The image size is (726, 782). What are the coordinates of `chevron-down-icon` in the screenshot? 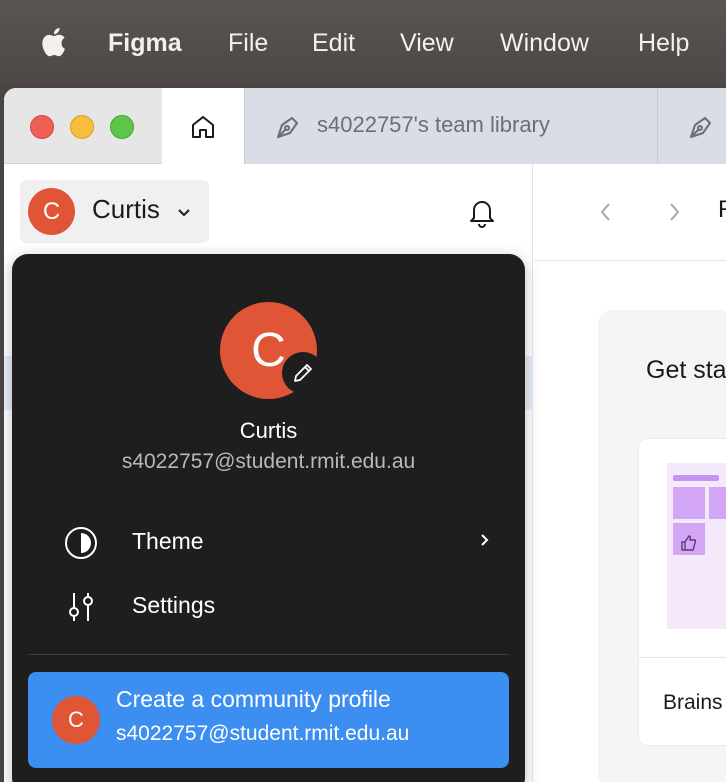 It's located at (184, 213).